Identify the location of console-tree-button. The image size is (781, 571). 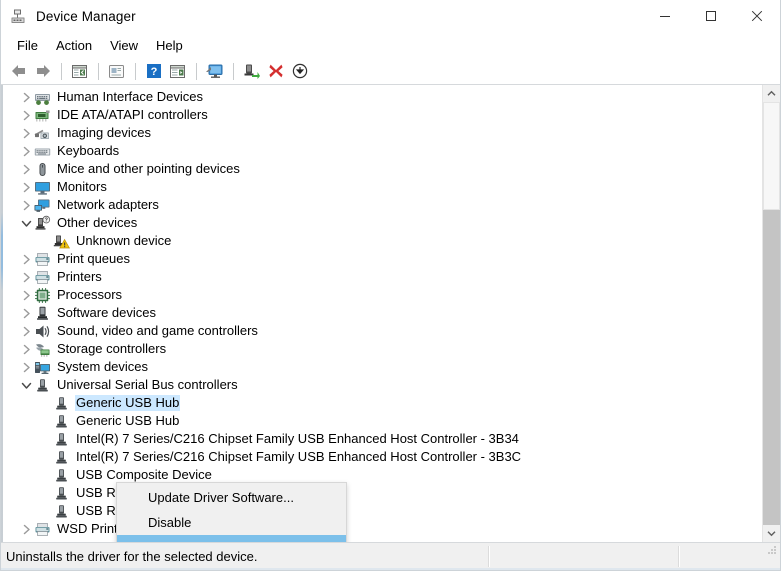
(79, 71).